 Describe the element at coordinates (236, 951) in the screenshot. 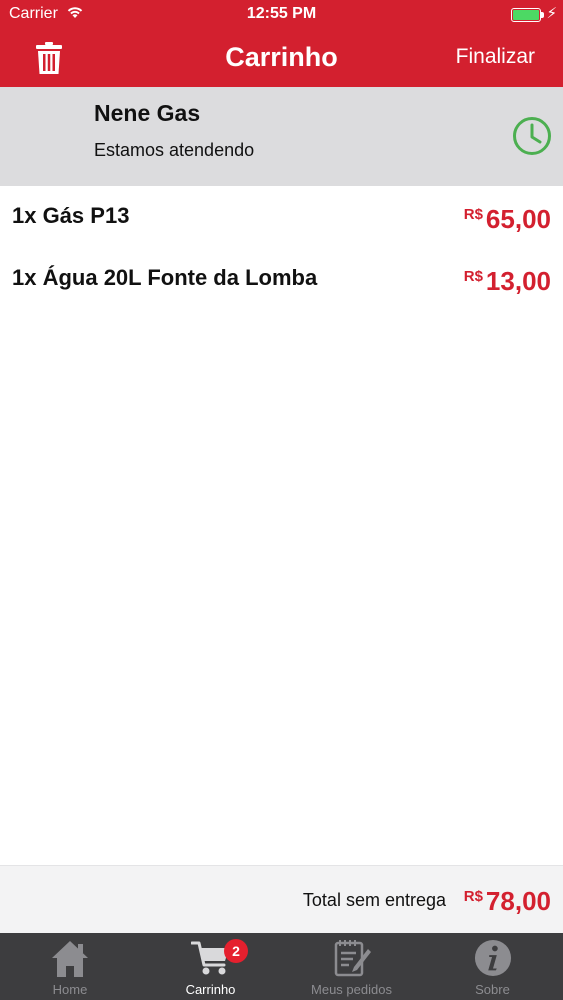

I see `cart-badge: 2` at that location.